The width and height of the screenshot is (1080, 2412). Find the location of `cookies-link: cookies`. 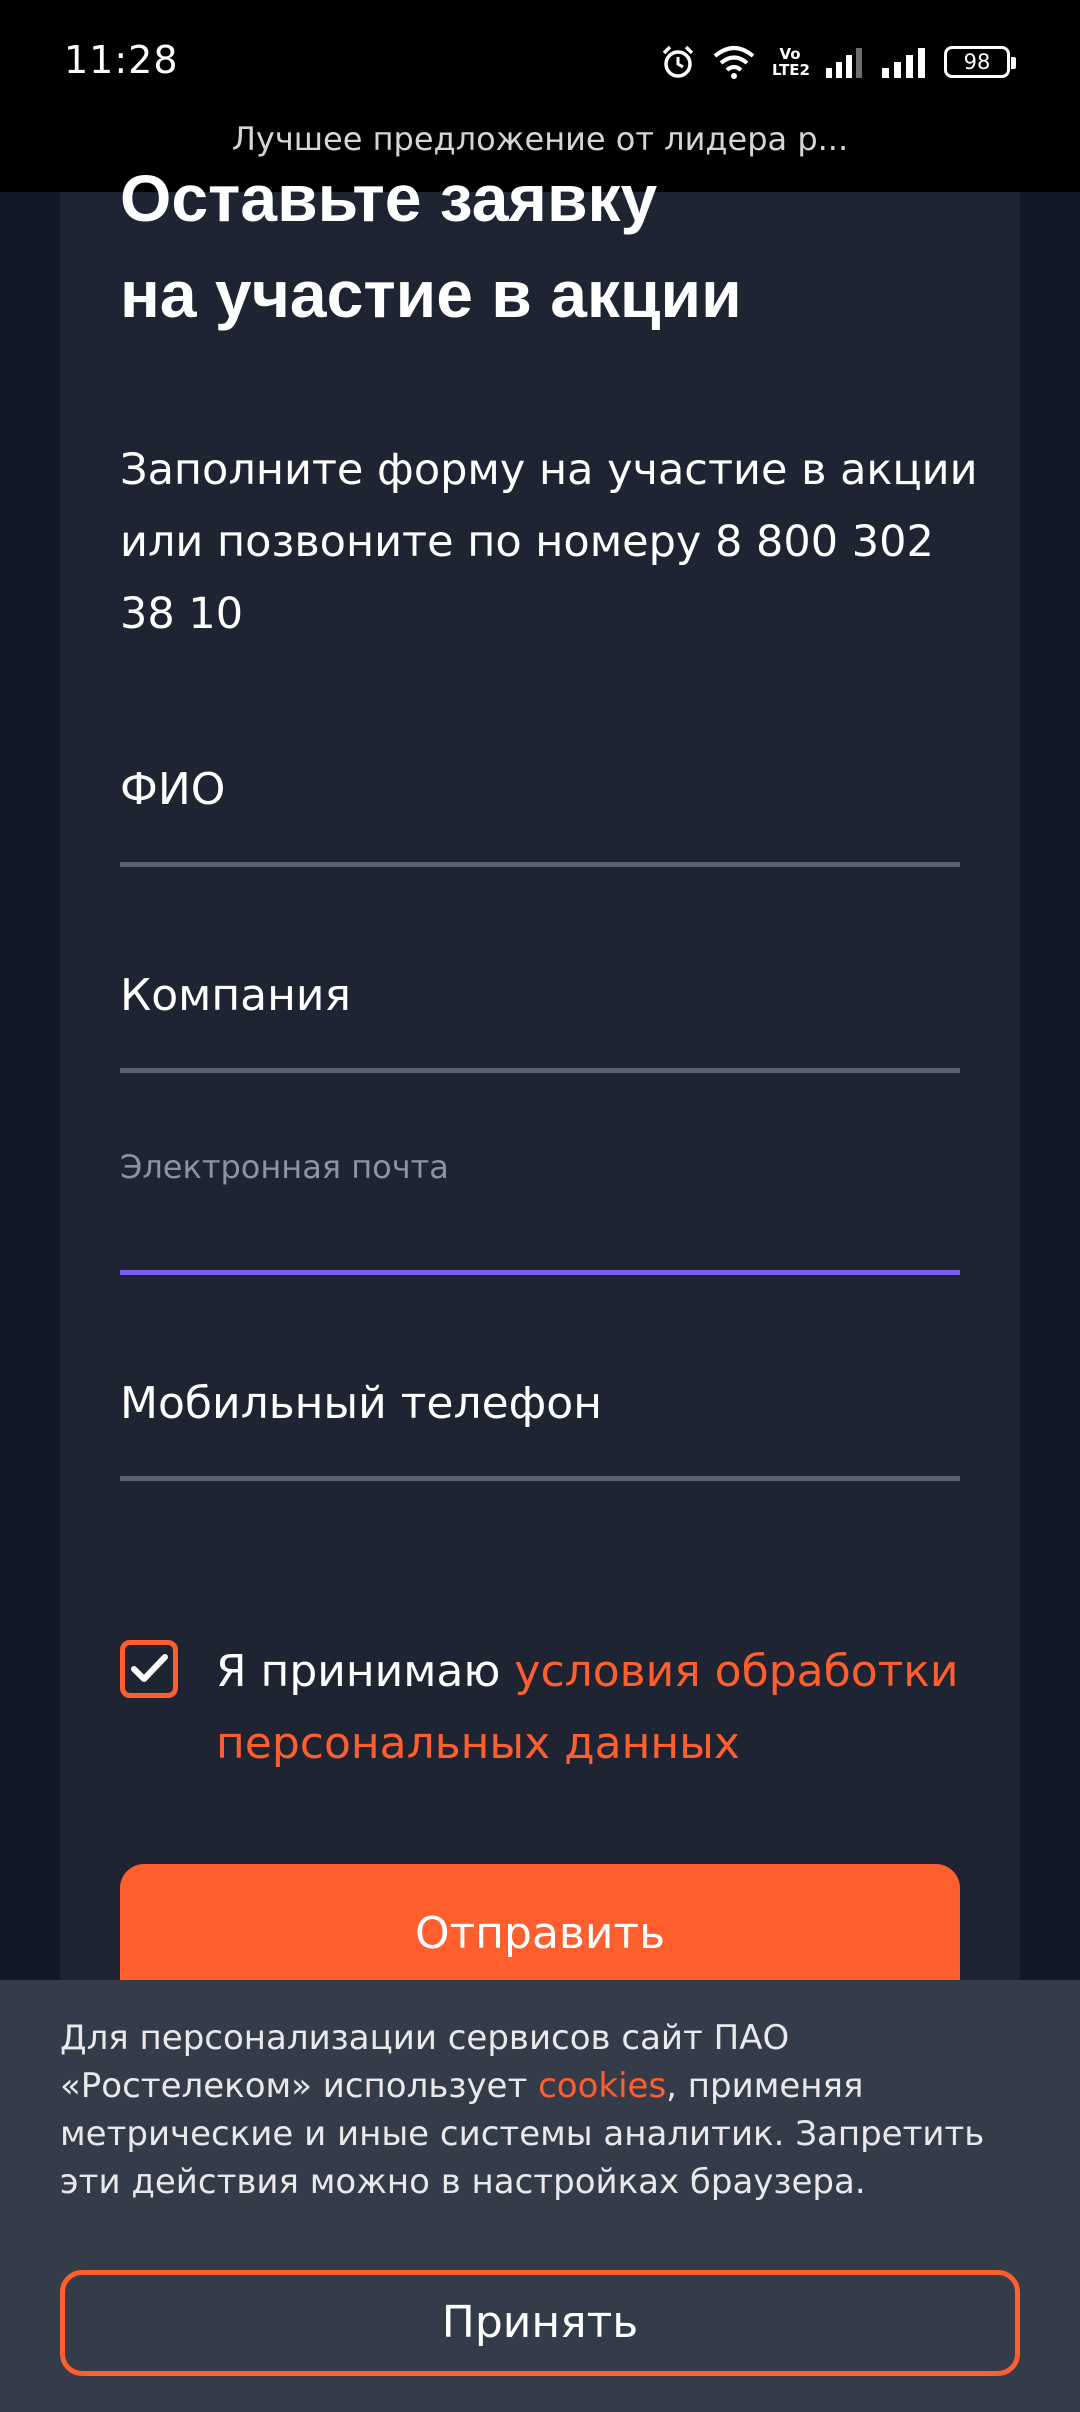

cookies-link: cookies is located at coordinates (602, 2086).